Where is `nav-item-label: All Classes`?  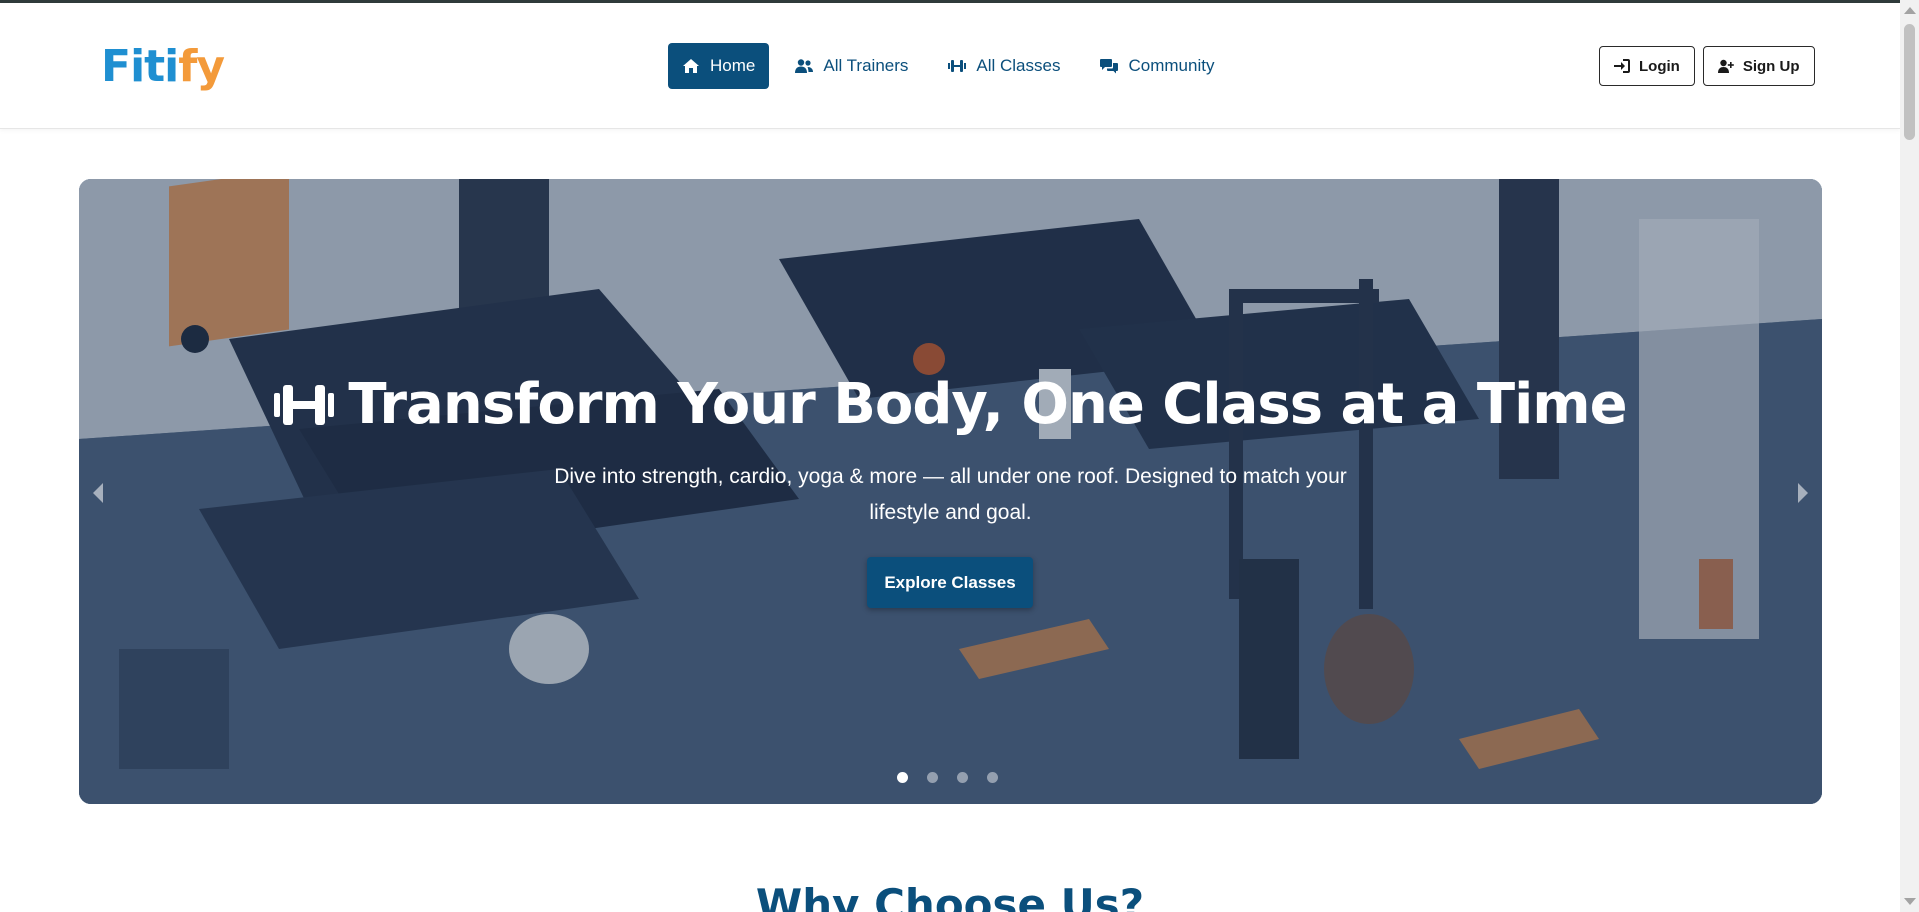
nav-item-label: All Classes is located at coordinates (1018, 65).